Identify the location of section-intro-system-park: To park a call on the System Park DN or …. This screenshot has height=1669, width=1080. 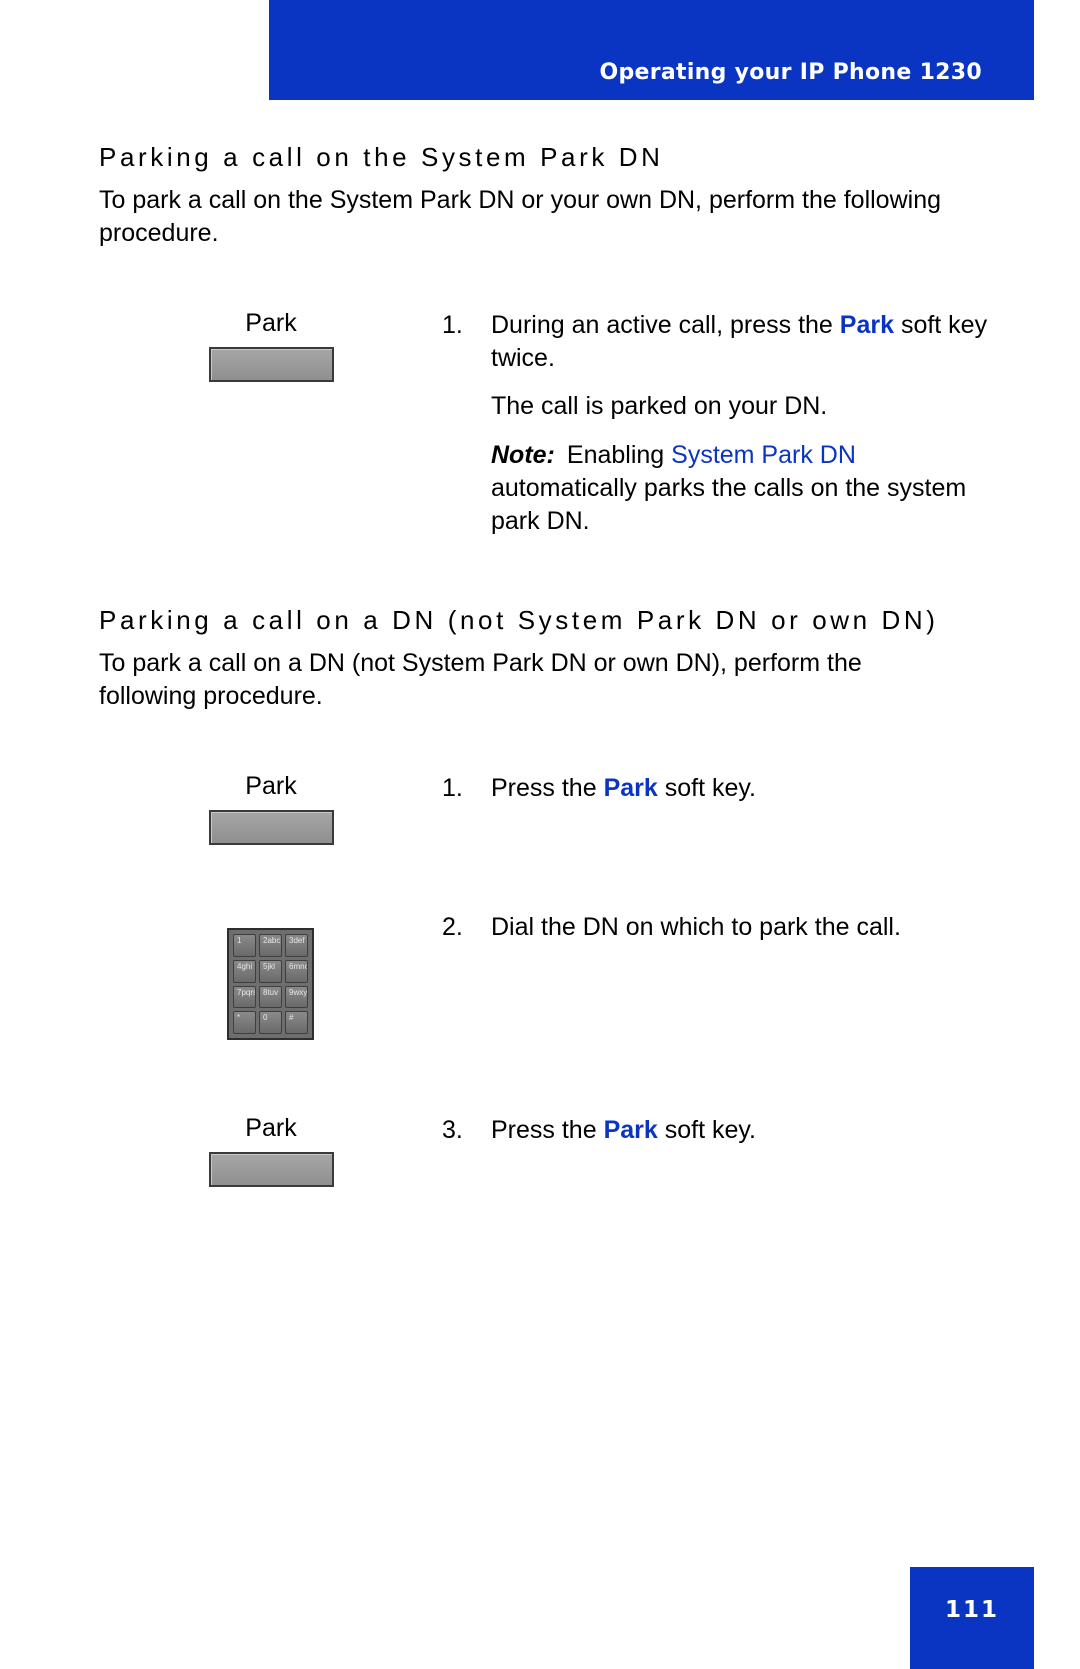
(520, 216).